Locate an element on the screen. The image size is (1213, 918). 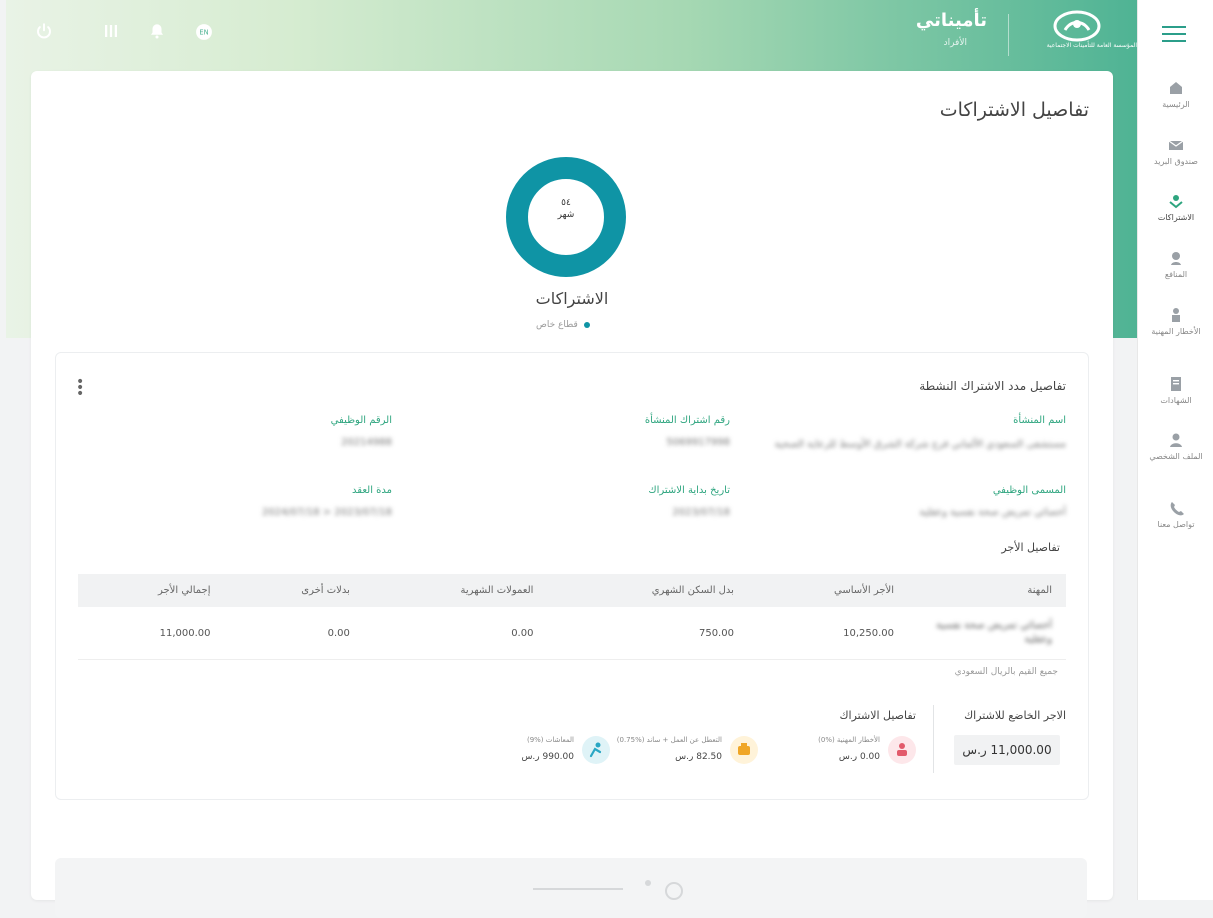
job-title-label: المسمى الوظيفي is located at coordinates (1029, 490).